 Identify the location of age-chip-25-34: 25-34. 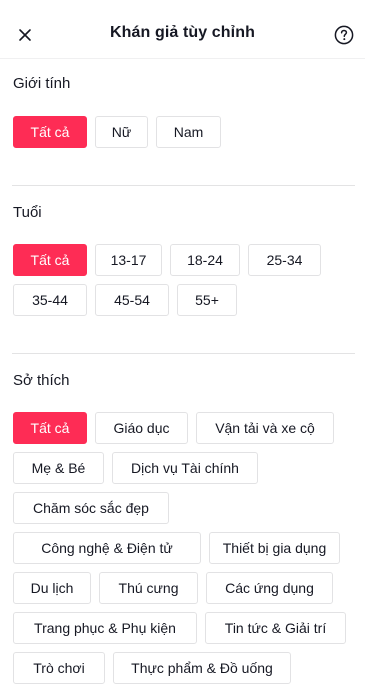
(284, 260).